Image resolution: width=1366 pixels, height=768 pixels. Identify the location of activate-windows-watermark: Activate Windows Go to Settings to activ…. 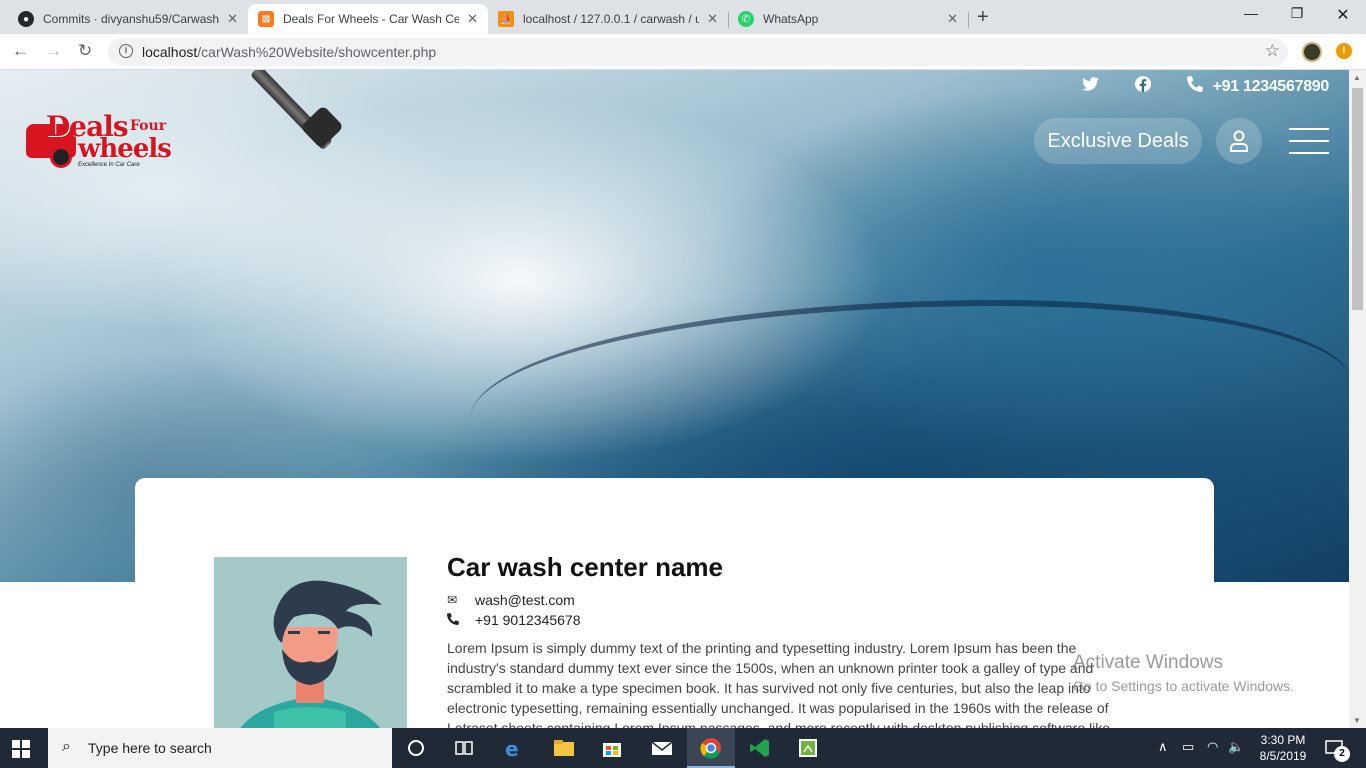
(1183, 673).